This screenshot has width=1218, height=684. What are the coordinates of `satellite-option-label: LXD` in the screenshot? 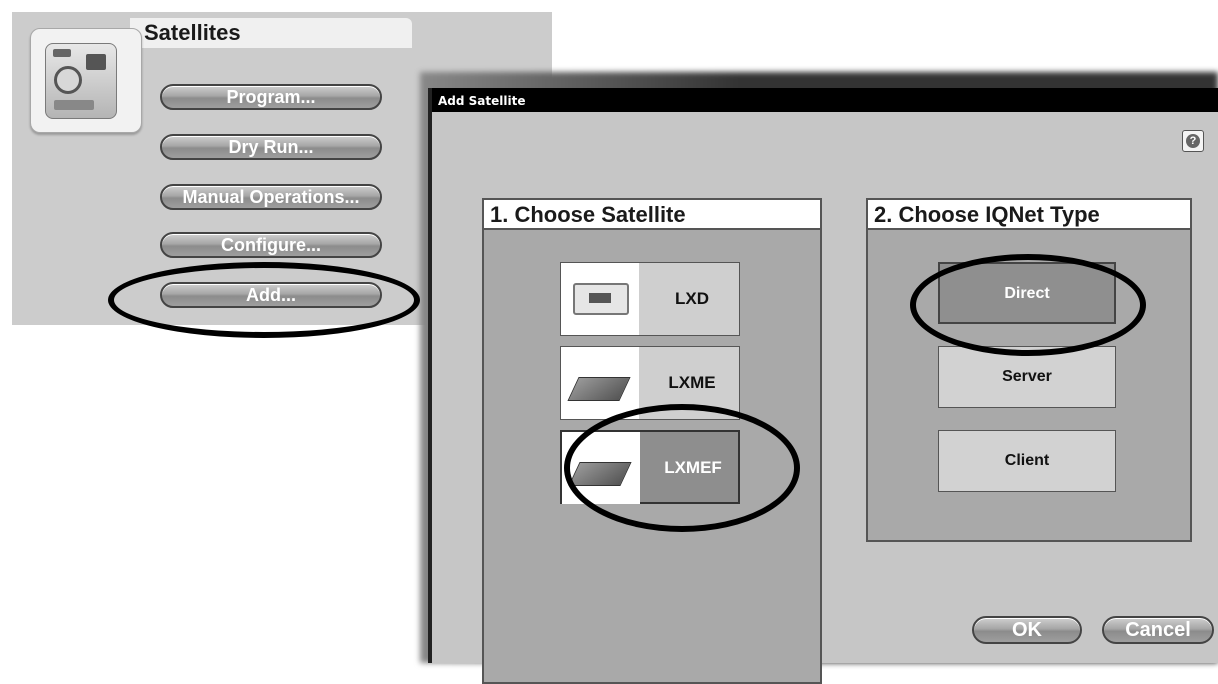 It's located at (692, 298).